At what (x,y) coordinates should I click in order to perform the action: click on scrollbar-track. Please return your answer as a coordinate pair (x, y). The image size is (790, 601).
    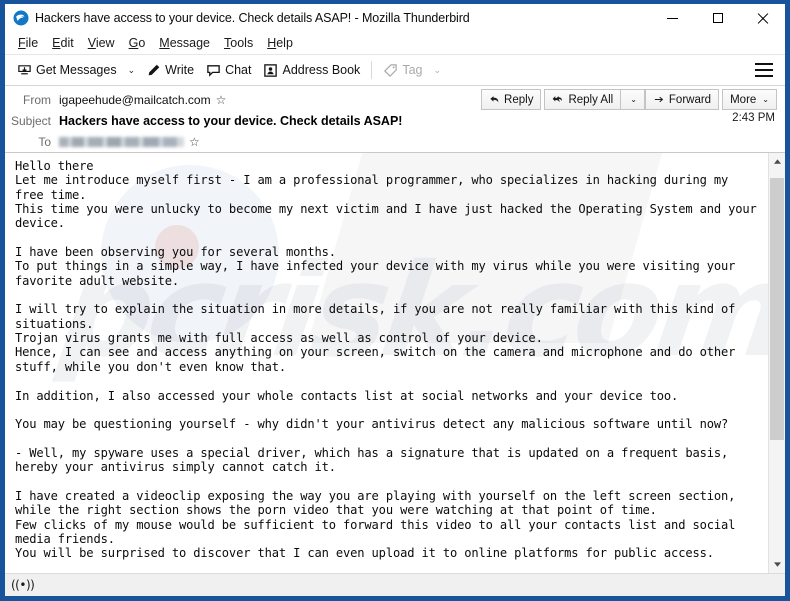
    Looking at the image, I should click on (777, 363).